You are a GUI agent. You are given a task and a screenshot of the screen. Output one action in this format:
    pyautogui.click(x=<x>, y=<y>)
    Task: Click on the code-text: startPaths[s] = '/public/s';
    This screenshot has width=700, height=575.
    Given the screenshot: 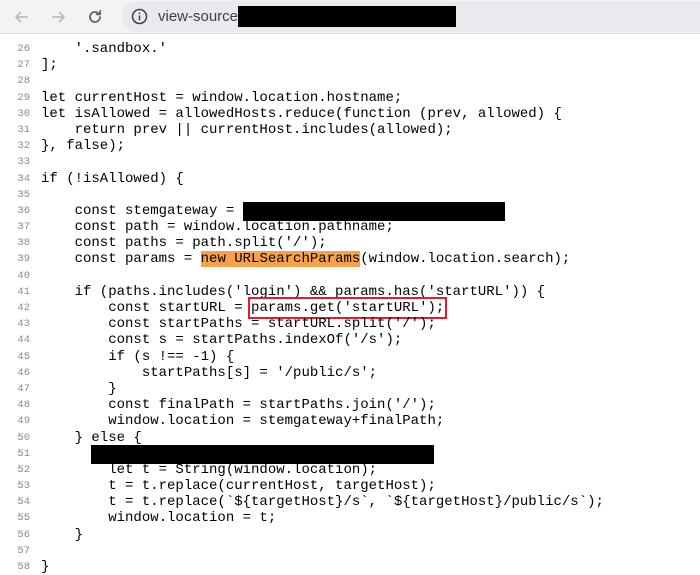 What is the action you would take?
    pyautogui.click(x=209, y=372)
    